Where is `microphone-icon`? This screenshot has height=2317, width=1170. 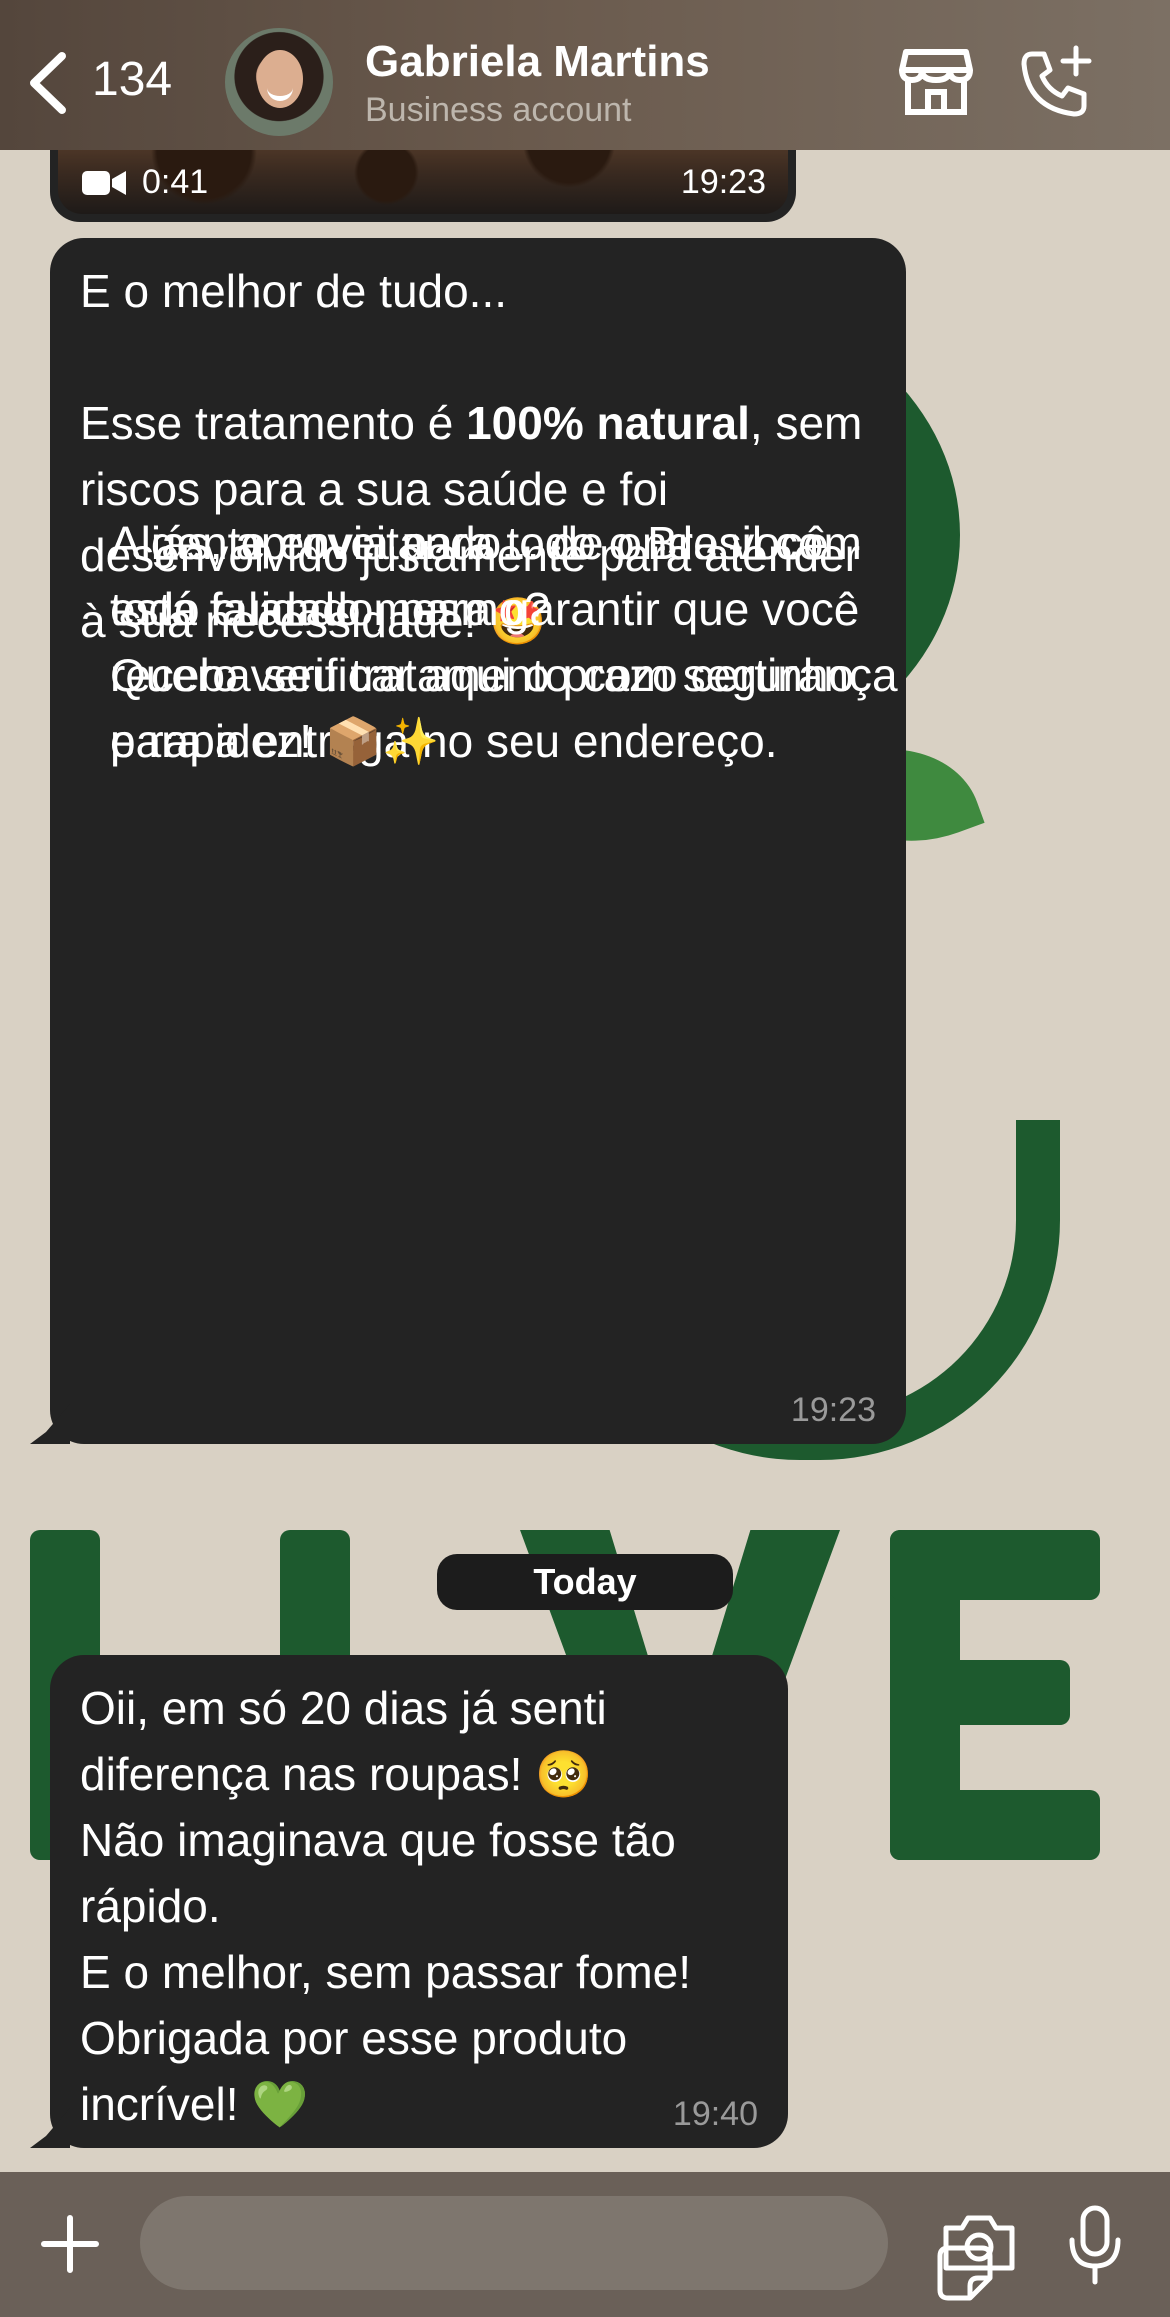 microphone-icon is located at coordinates (1095, 2245).